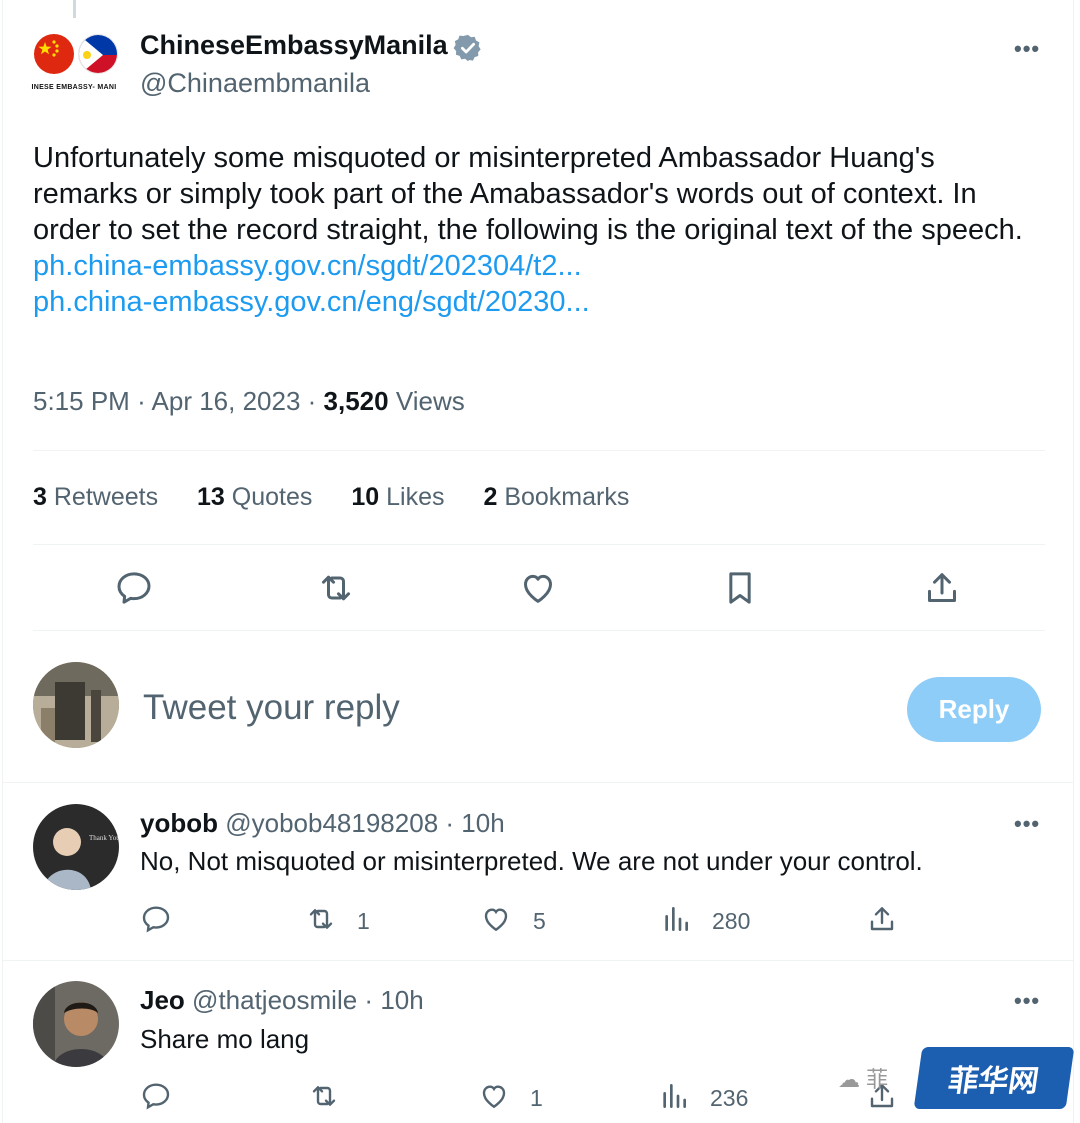 The height and width of the screenshot is (1123, 1080). Describe the element at coordinates (974, 709) in the screenshot. I see `reply-button: Reply` at that location.